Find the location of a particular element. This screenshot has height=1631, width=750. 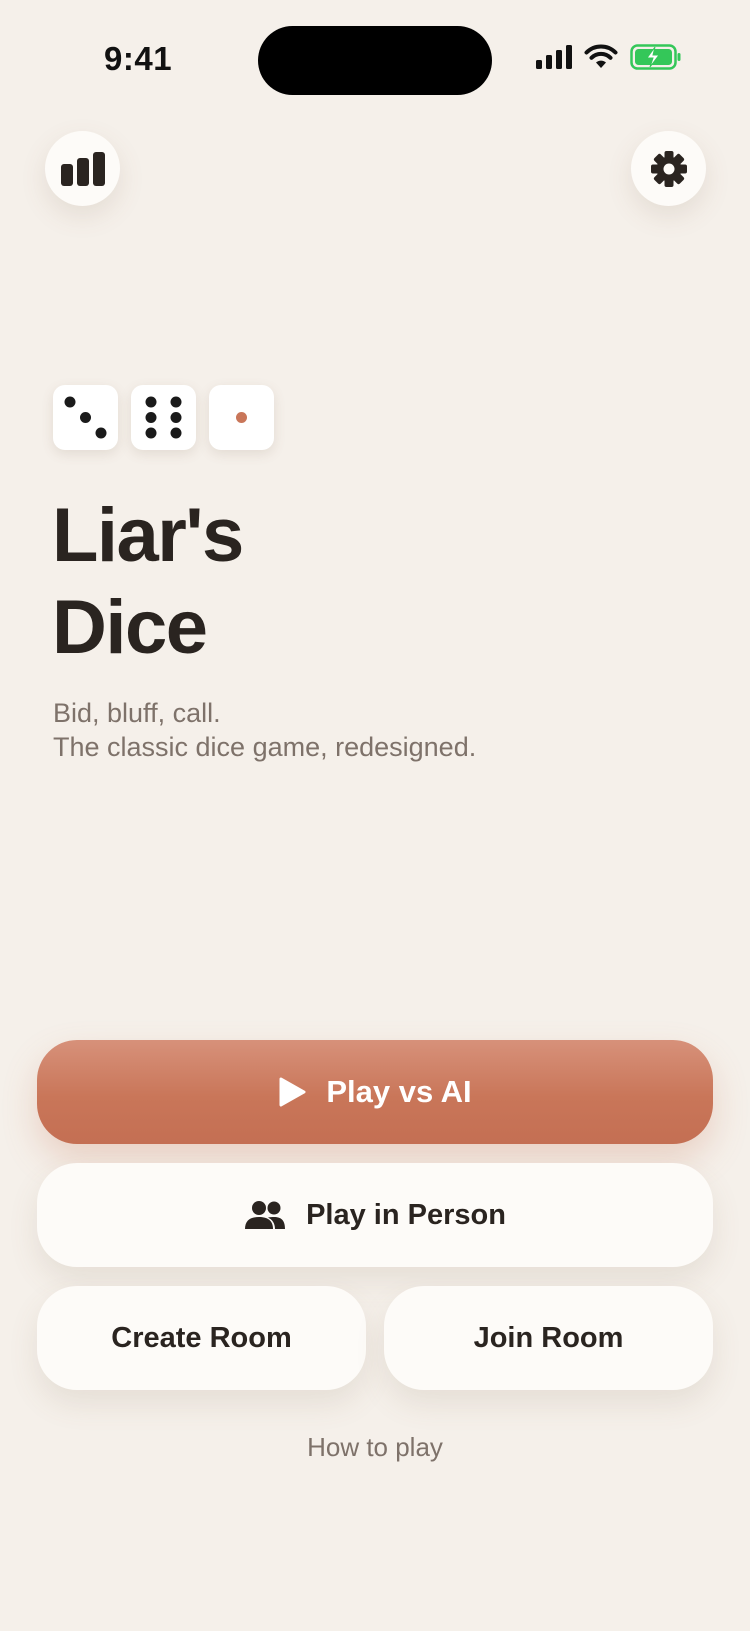

status-time: 9:41 is located at coordinates (138, 58).